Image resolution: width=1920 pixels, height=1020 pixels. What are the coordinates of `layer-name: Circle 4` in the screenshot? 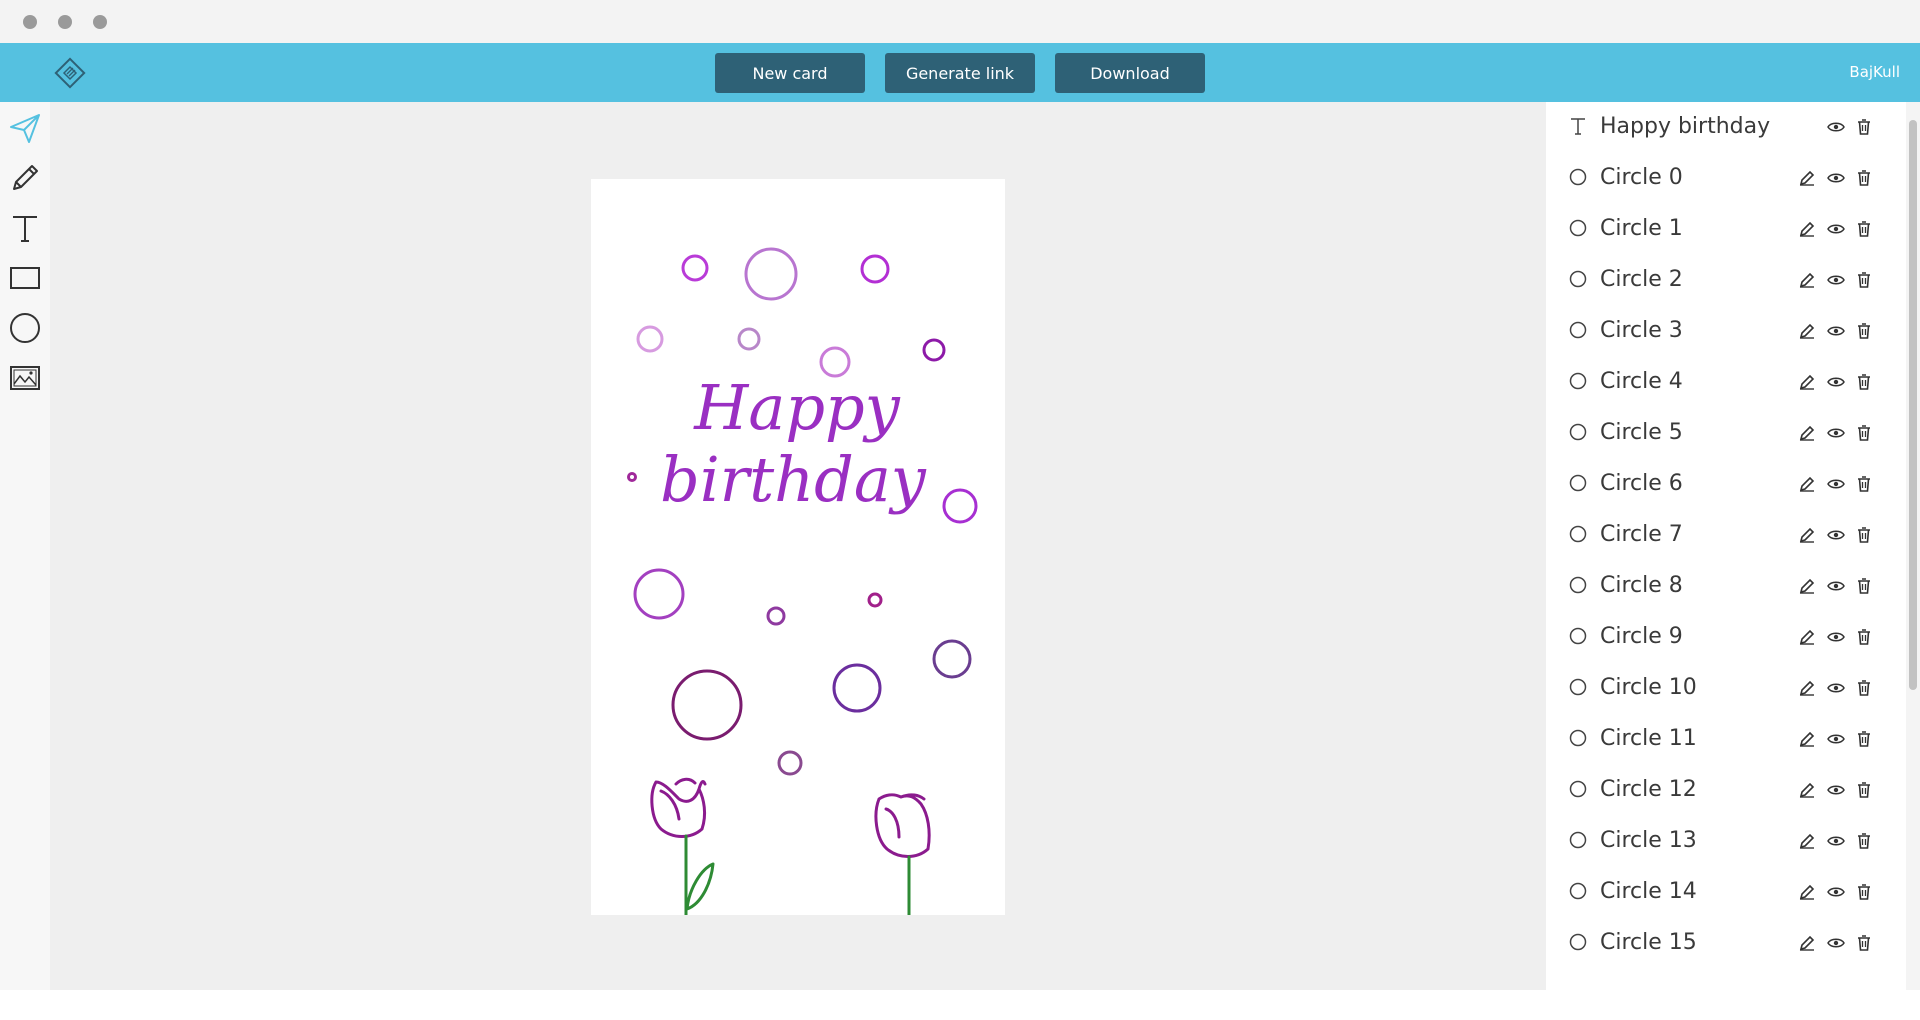 It's located at (1641, 381).